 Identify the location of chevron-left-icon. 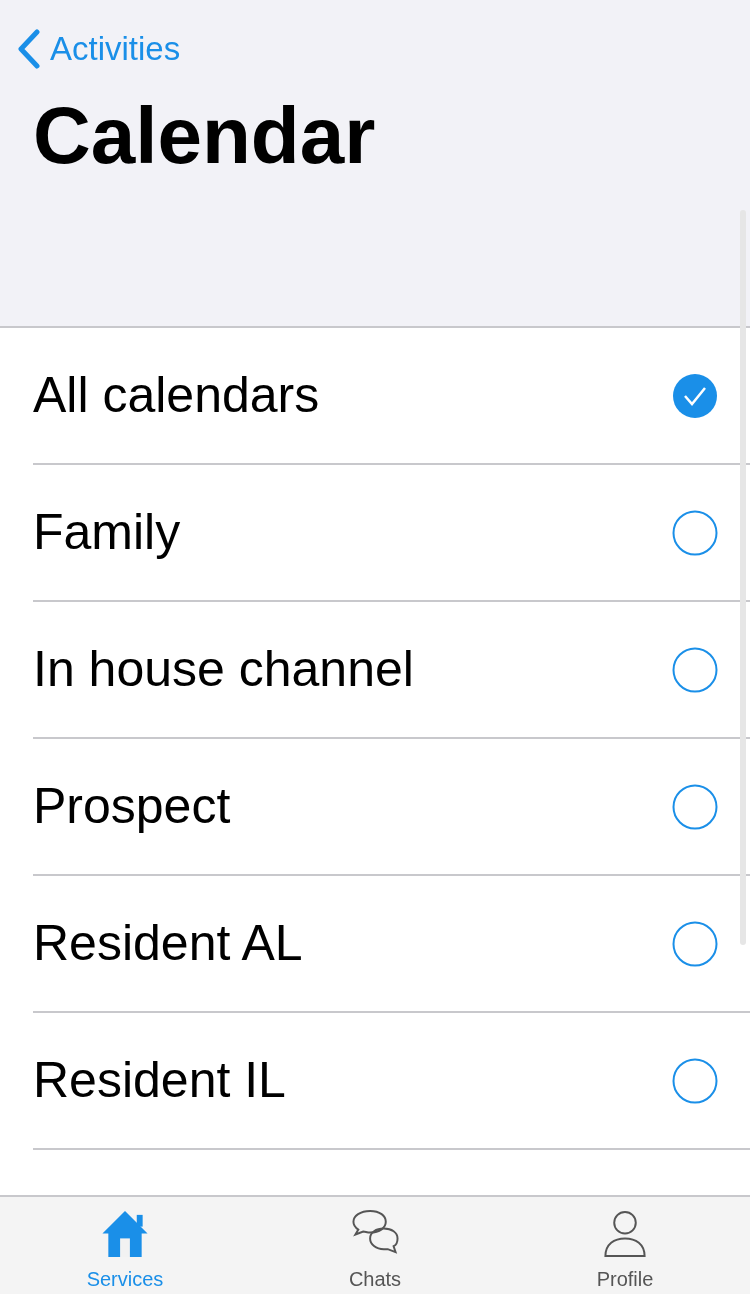
(29, 48).